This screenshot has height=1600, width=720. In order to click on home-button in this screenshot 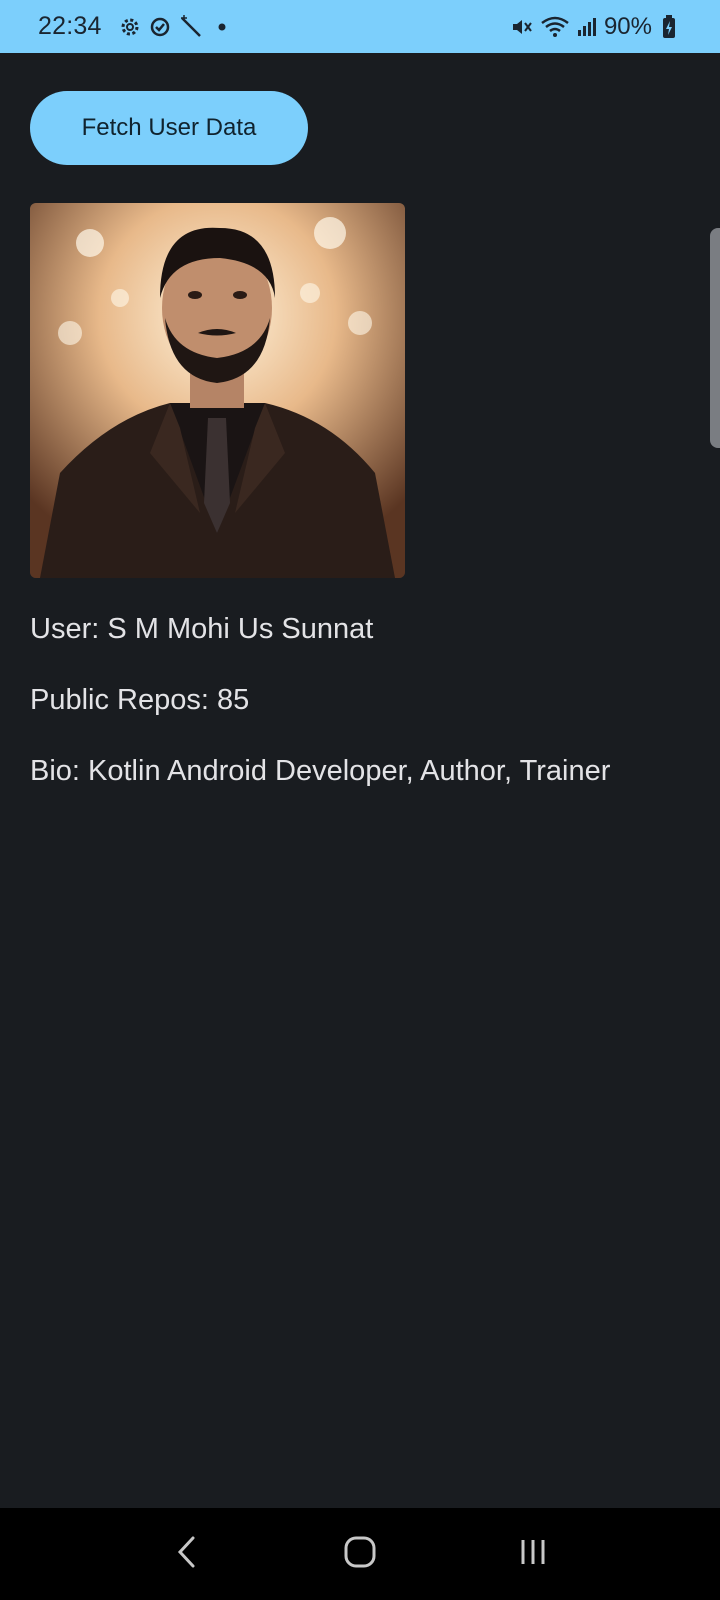, I will do `click(360, 1554)`.